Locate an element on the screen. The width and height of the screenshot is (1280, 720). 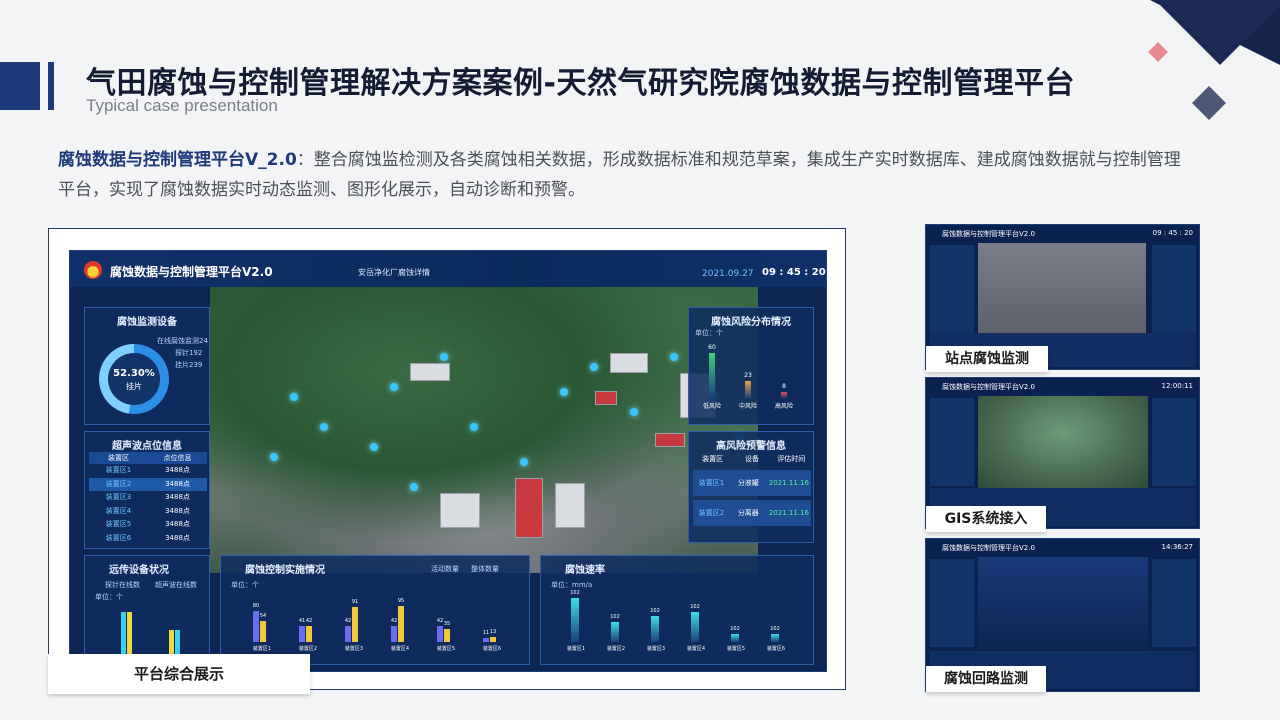
donut-chart: 52.30% 挂片 is located at coordinates (134, 379).